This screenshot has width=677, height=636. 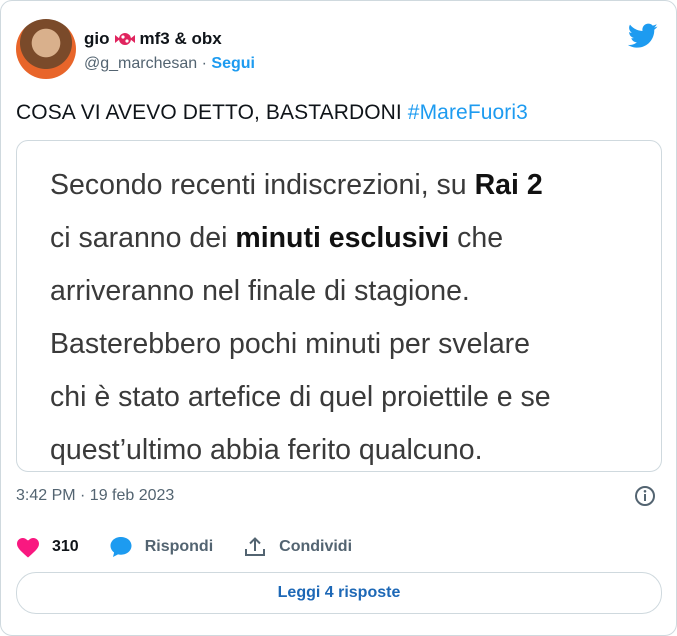 I want to click on media-line: Basterebbero pochi minuti per svelare, so click(x=290, y=344).